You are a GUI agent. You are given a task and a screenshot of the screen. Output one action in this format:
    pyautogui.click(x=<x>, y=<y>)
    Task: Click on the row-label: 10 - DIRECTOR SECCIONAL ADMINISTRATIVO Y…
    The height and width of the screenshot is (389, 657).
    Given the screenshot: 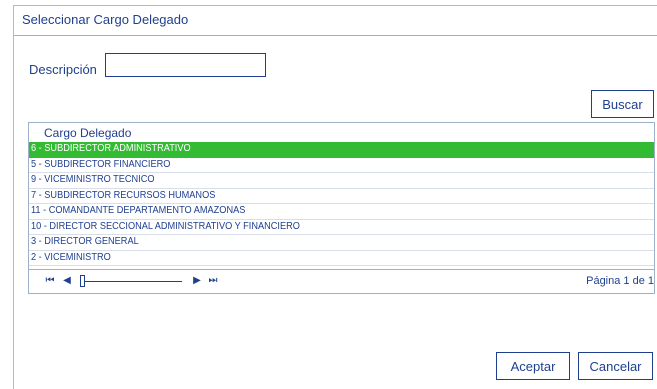 What is the action you would take?
    pyautogui.click(x=165, y=226)
    